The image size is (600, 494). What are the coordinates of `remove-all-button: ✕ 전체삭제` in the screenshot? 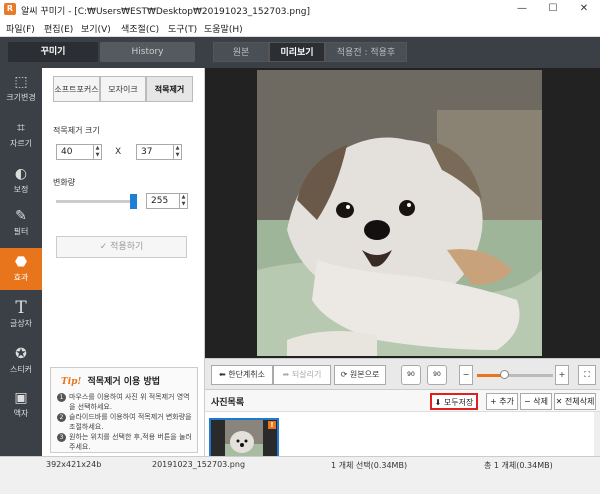 It's located at (575, 401).